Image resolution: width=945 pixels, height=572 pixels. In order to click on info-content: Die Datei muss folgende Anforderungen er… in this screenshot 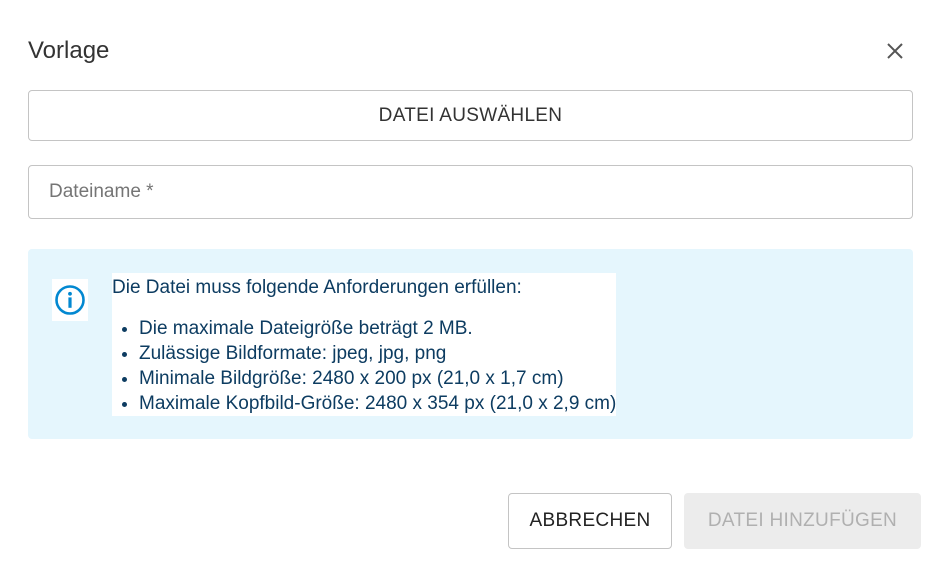, I will do `click(364, 344)`.